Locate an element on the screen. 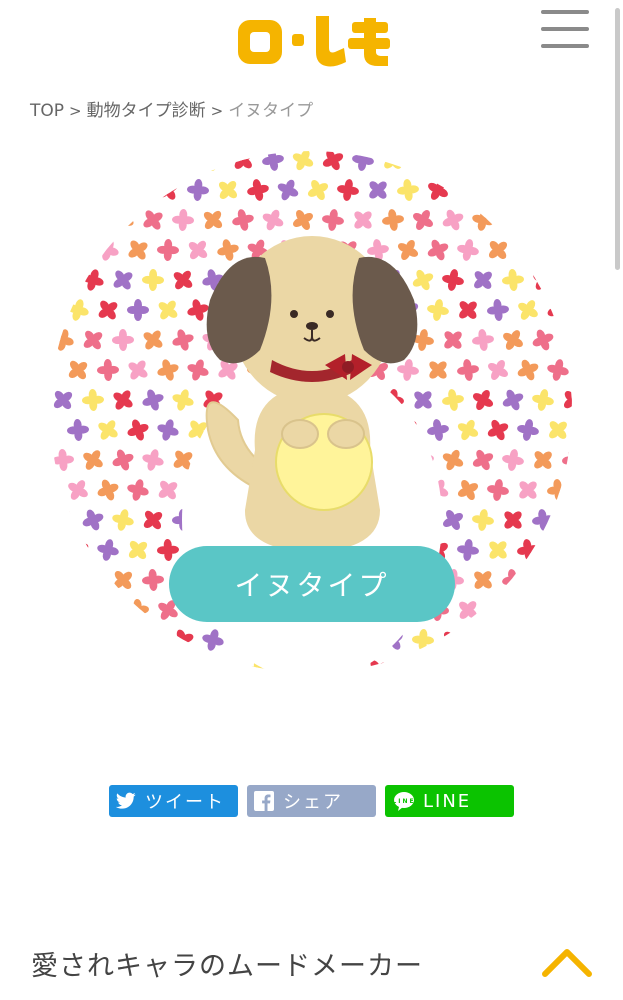 Image resolution: width=623 pixels, height=1000 pixels. line-share-label: LINE is located at coordinates (447, 801).